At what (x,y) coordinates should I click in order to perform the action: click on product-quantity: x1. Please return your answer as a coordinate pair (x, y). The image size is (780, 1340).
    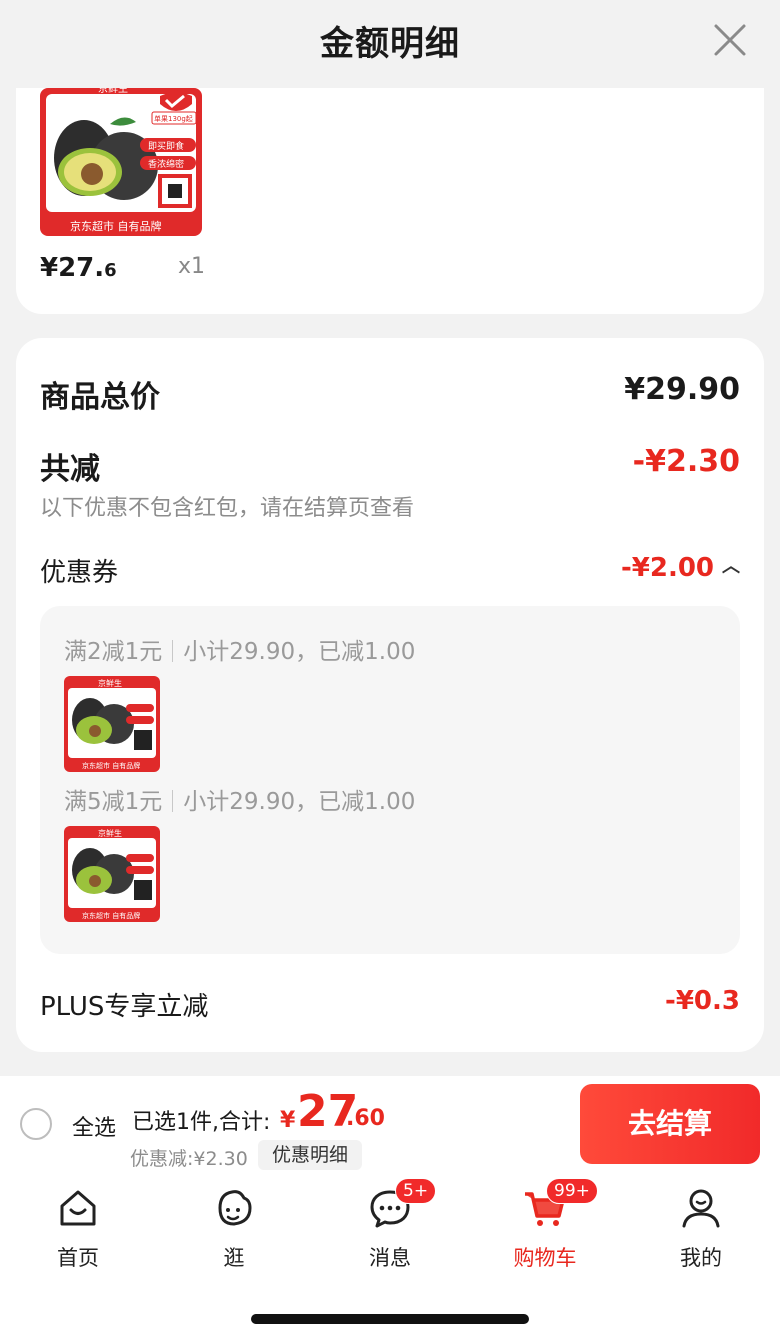
    Looking at the image, I should click on (192, 266).